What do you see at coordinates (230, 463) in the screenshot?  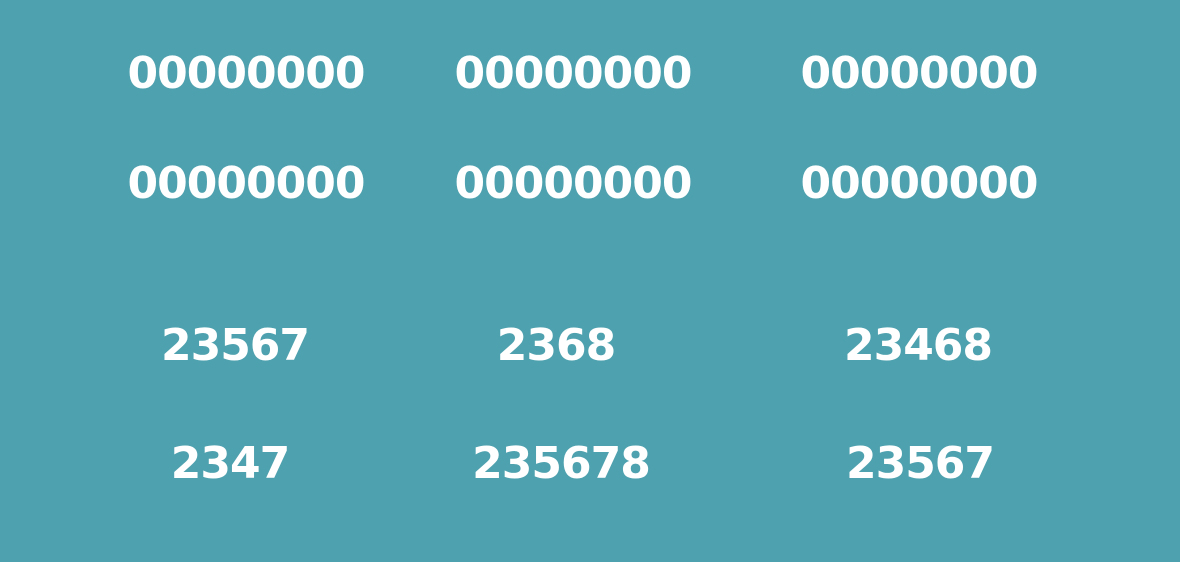 I see `grid-cell-r4-c1: 2347` at bounding box center [230, 463].